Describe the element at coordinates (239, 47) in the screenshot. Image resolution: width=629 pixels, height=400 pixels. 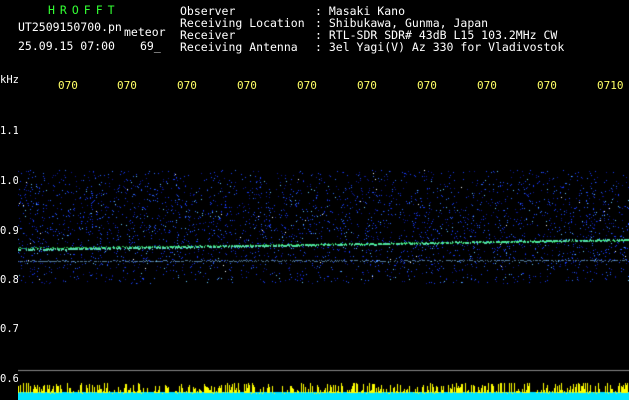
I see `antenna-label: Receiving Antenna` at that location.